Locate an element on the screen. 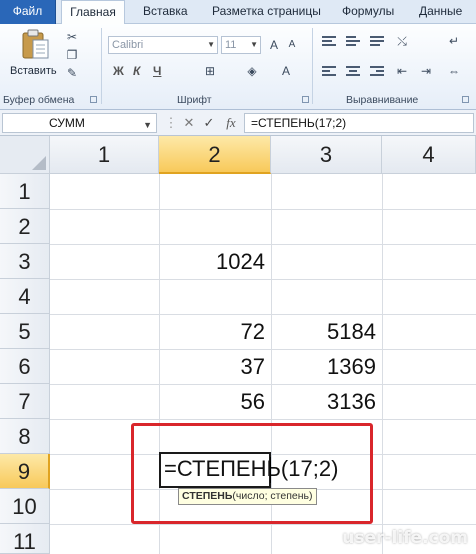 The width and height of the screenshot is (476, 554). cut-icon: ✂ is located at coordinates (72, 37).